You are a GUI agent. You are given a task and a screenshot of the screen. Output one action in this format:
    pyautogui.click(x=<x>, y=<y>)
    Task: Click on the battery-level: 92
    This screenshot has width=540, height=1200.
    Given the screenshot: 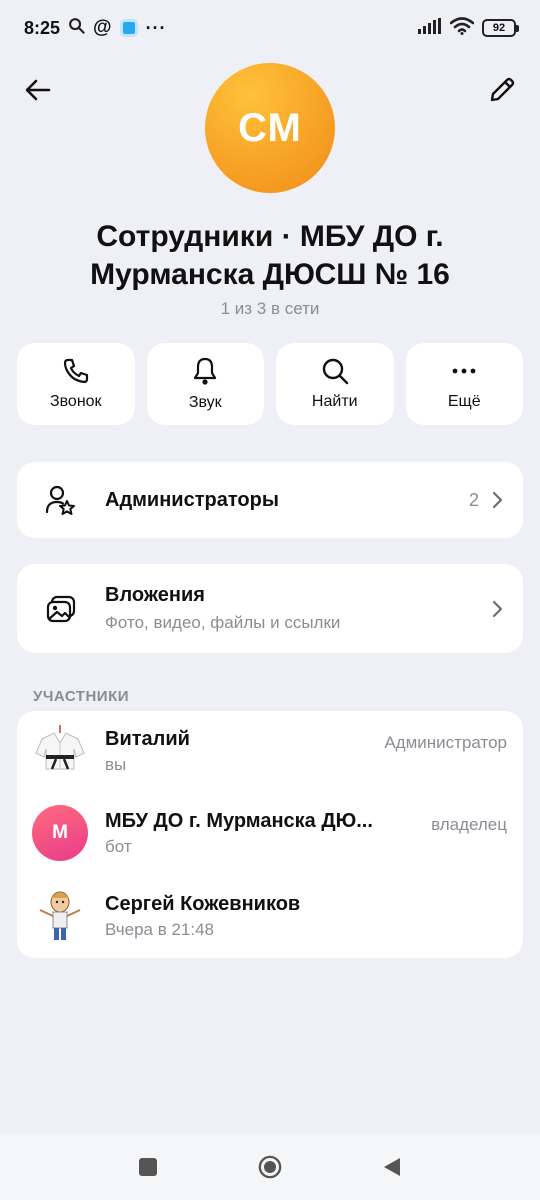 What is the action you would take?
    pyautogui.click(x=499, y=28)
    